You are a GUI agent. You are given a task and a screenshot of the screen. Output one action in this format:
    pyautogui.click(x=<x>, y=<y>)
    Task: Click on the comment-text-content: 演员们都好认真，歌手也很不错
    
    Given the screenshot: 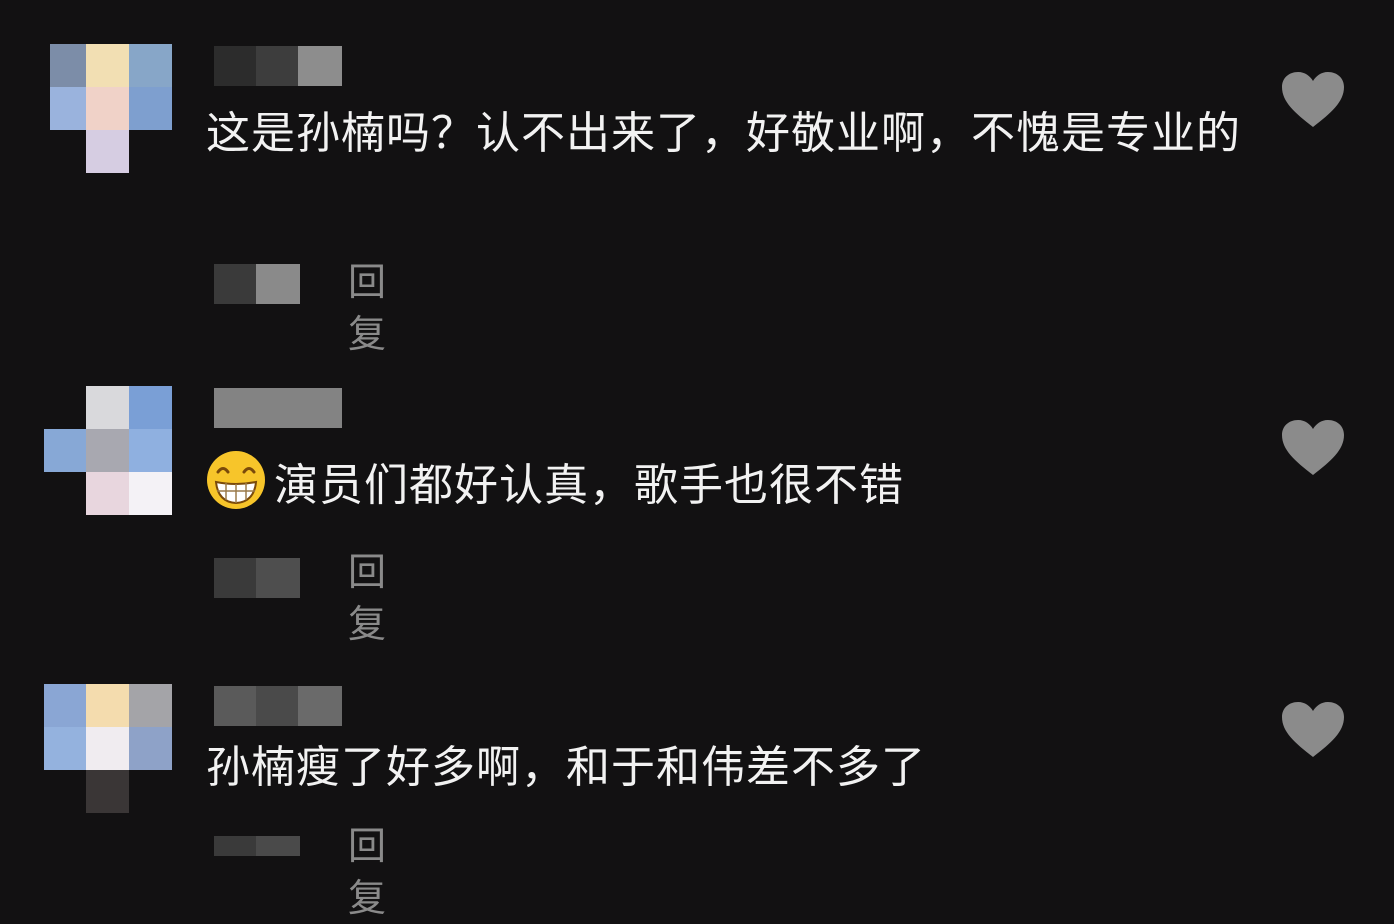 What is the action you would take?
    pyautogui.click(x=589, y=485)
    